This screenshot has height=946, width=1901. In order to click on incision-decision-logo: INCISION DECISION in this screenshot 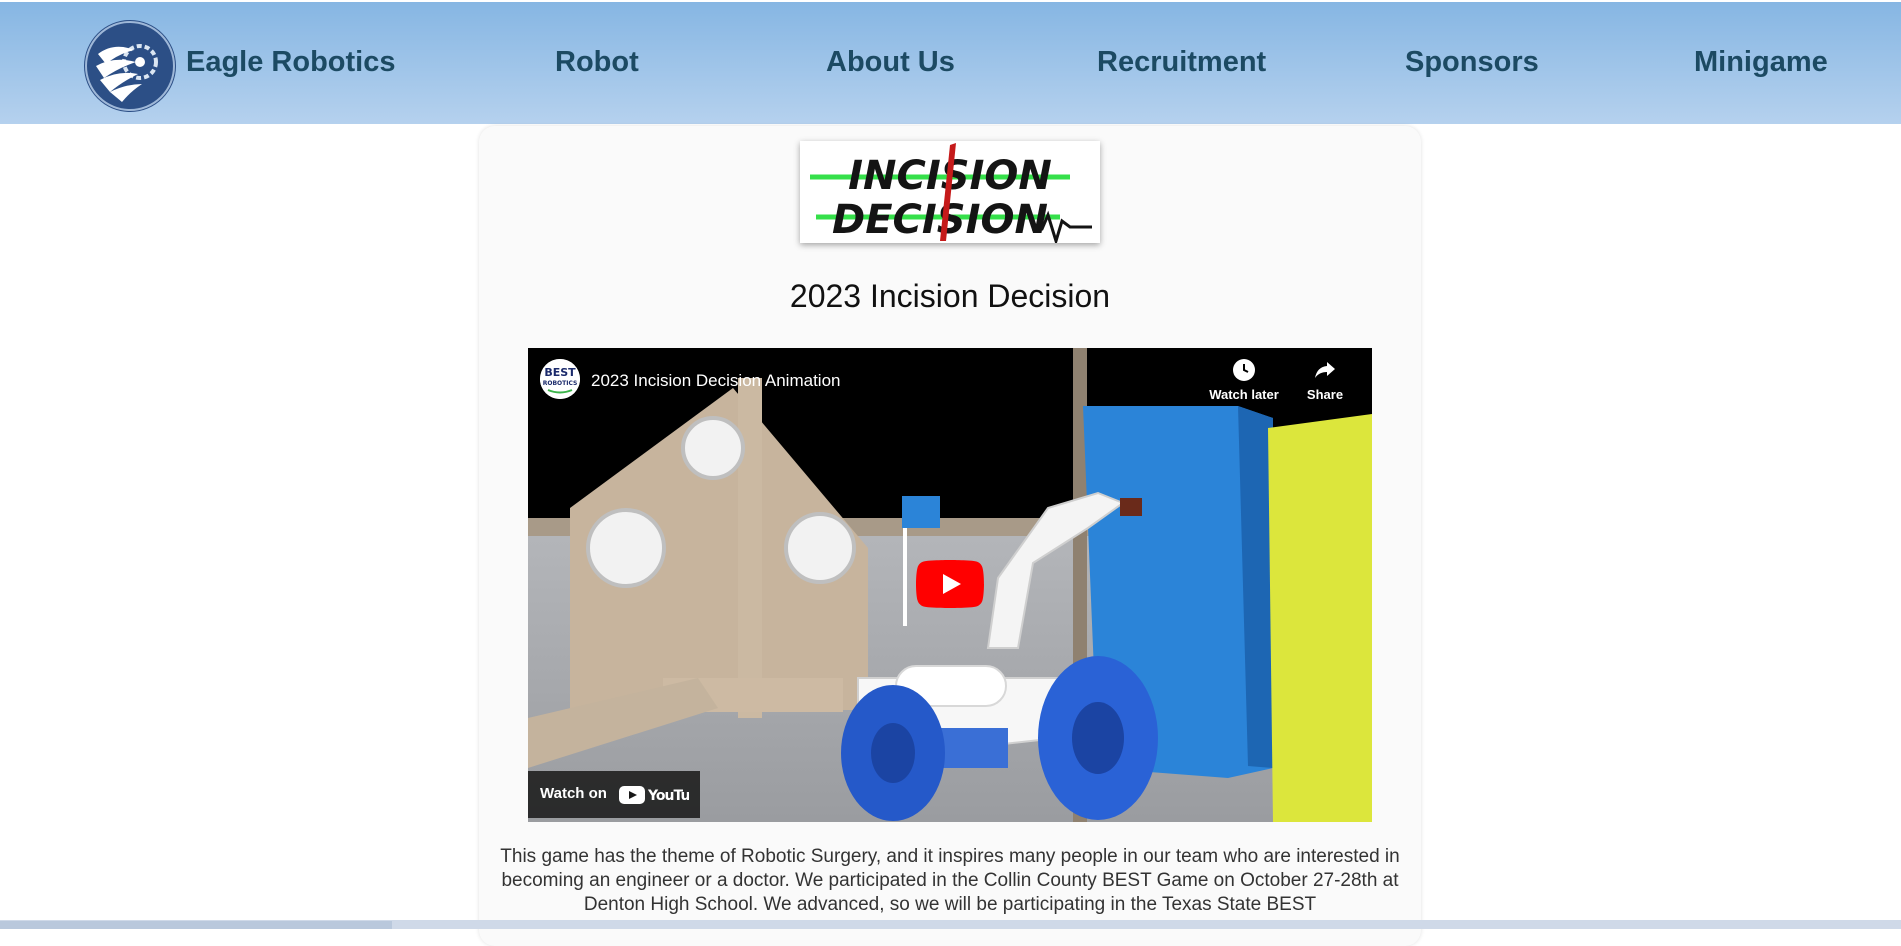, I will do `click(950, 194)`.